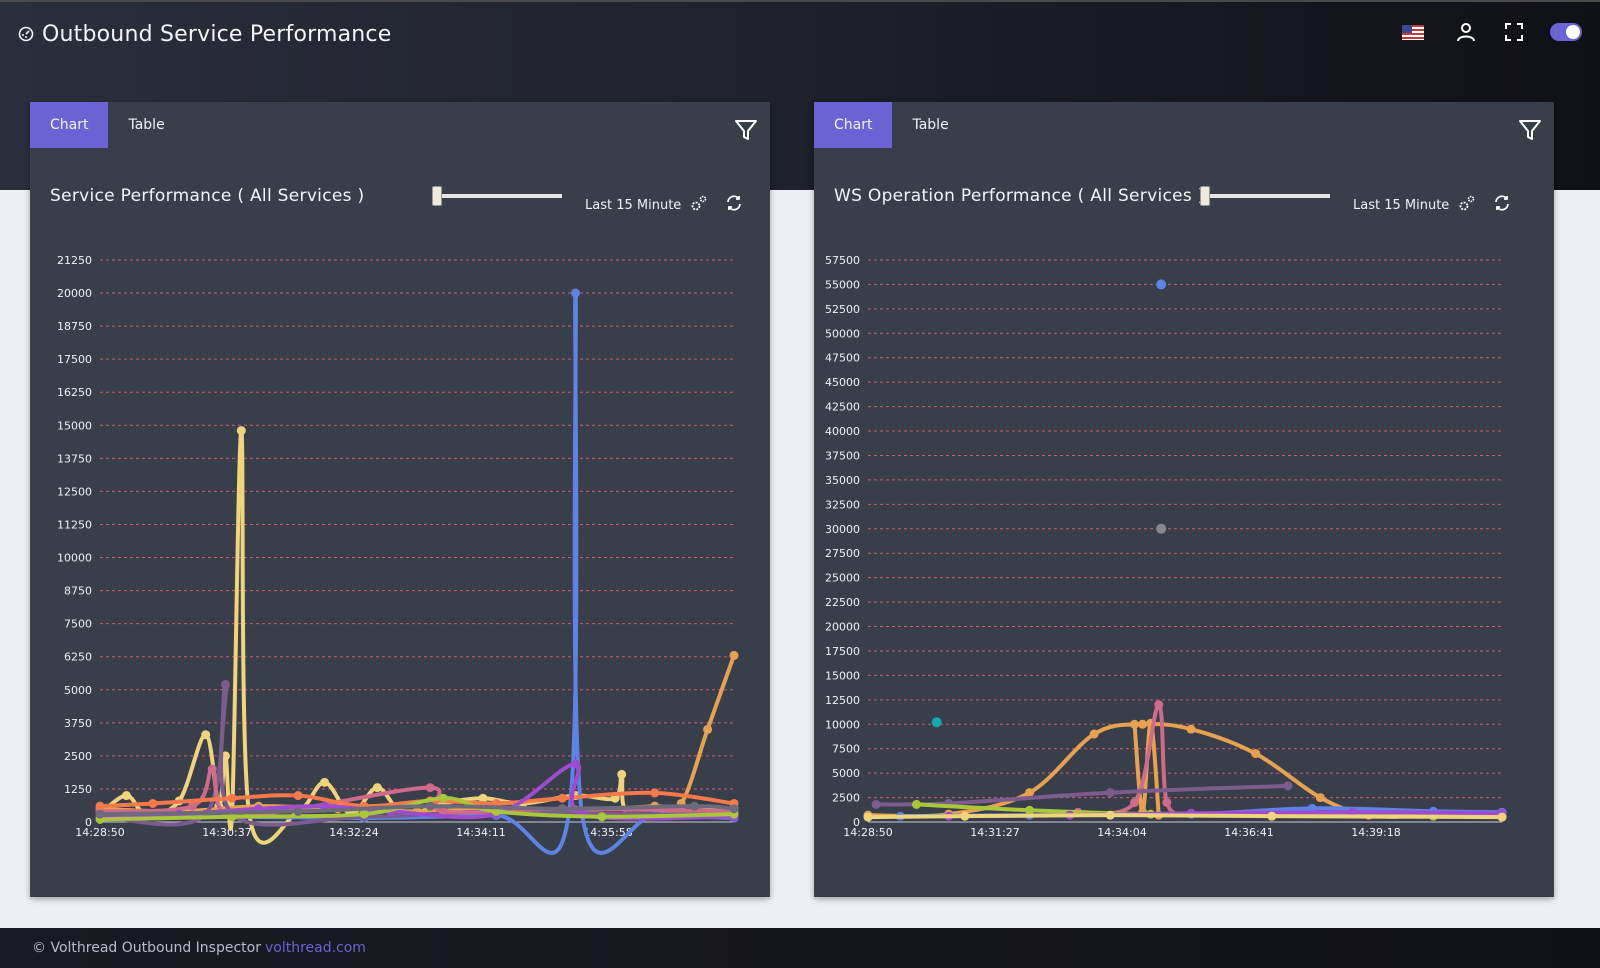 This screenshot has height=968, width=1600. Describe the element at coordinates (1121, 832) in the screenshot. I see `x-tick-label: 14:34:04` at that location.